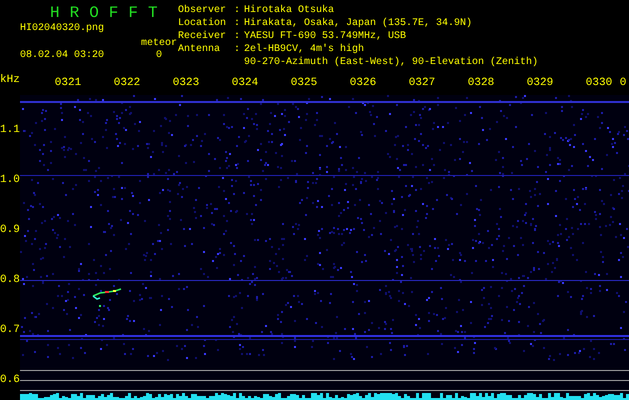  What do you see at coordinates (200, 50) in the screenshot?
I see `info-label: Antenna` at bounding box center [200, 50].